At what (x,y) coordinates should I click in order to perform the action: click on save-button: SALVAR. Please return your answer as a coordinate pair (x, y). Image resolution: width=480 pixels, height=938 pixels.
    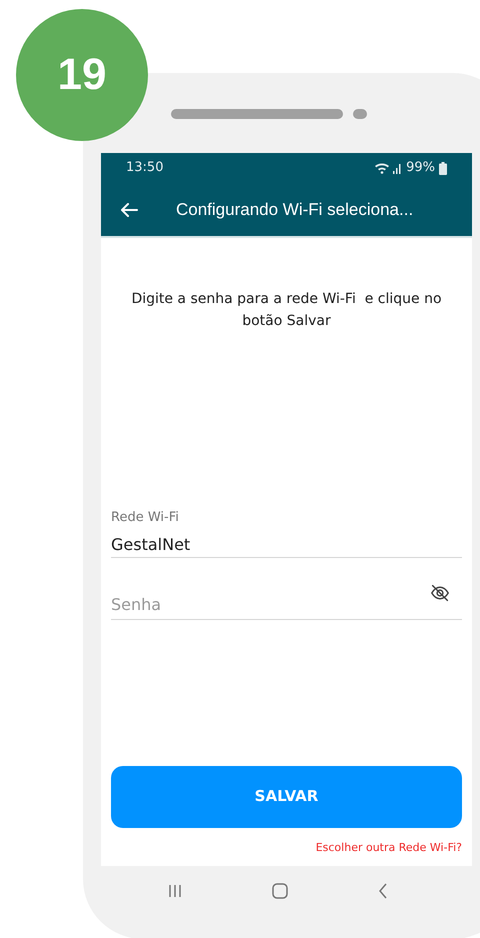
    Looking at the image, I should click on (286, 797).